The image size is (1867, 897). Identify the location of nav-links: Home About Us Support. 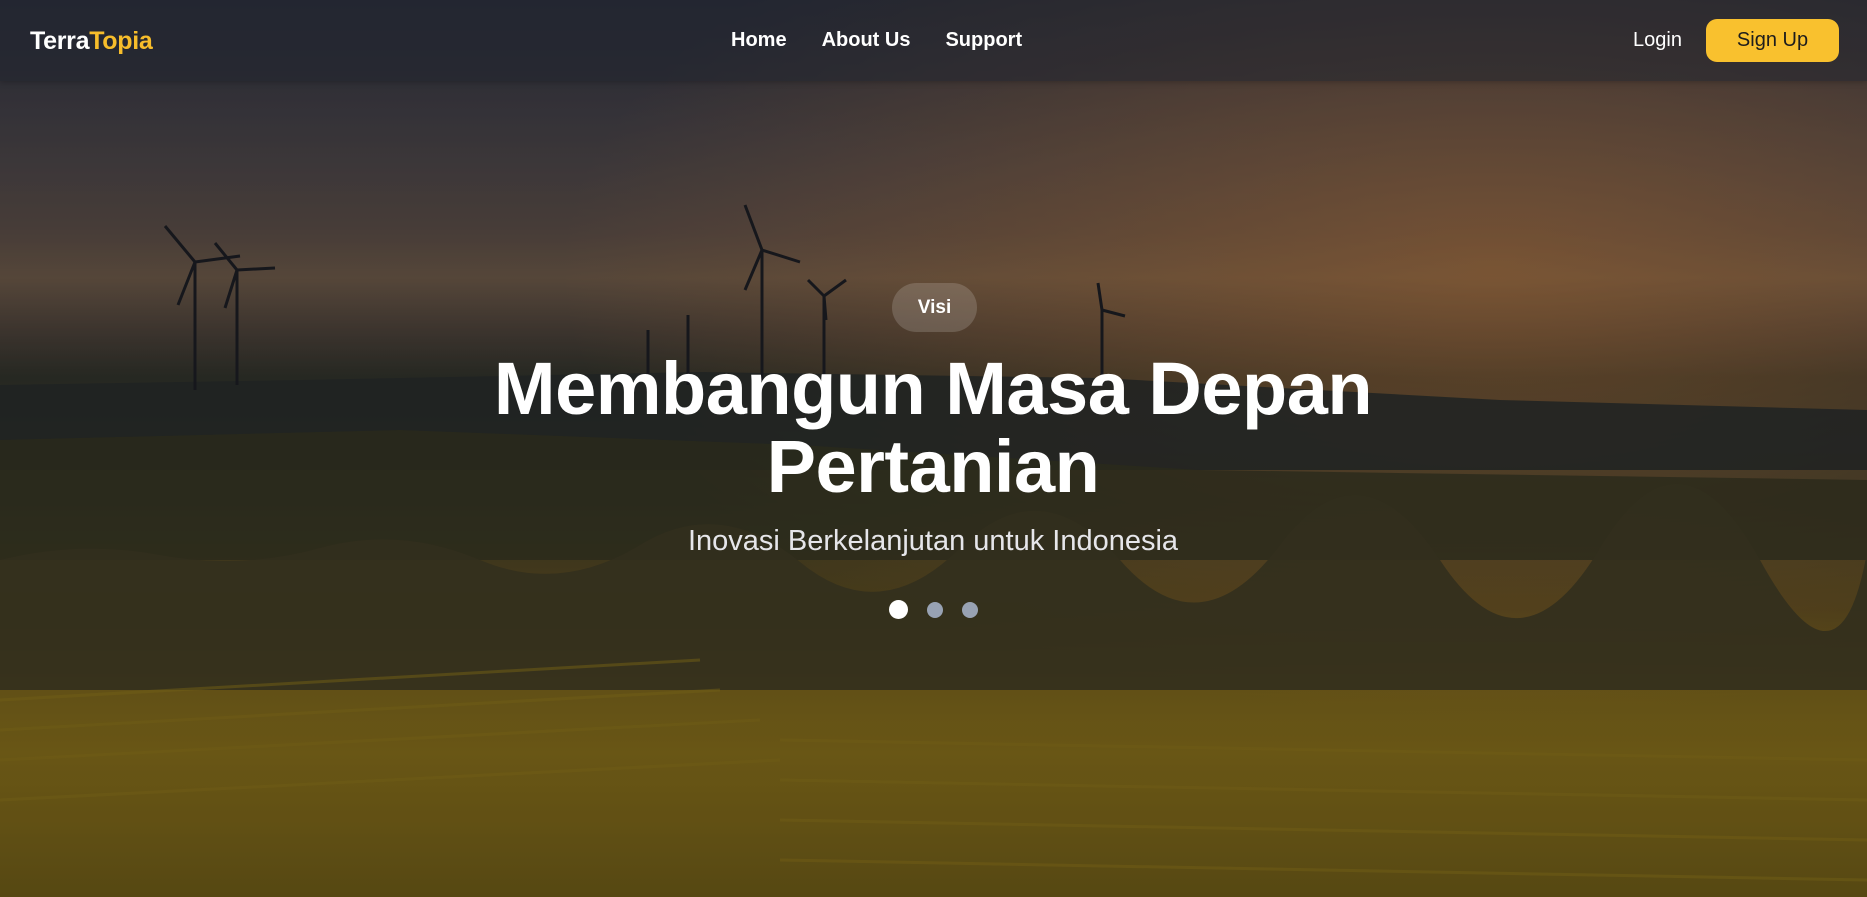
(894, 40).